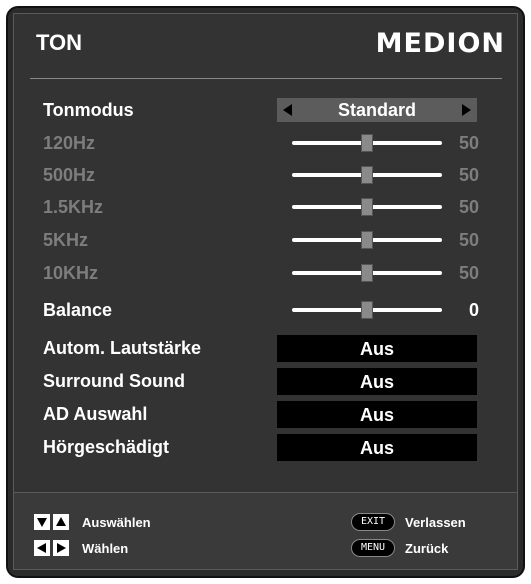 The width and height of the screenshot is (531, 584). What do you see at coordinates (69, 143) in the screenshot?
I see `eq-band-label: 120Hz` at bounding box center [69, 143].